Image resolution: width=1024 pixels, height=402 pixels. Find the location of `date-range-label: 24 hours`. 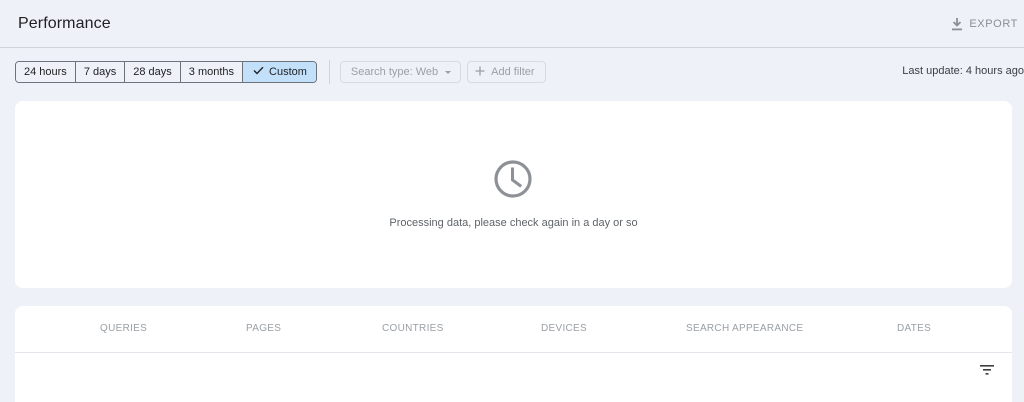

date-range-label: 24 hours is located at coordinates (45, 72).